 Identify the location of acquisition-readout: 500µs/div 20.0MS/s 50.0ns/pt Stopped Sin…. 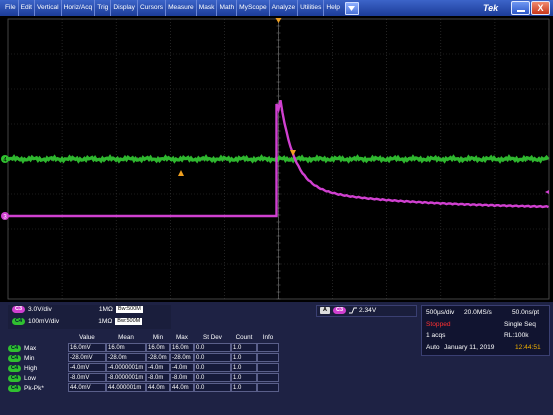
(485, 330).